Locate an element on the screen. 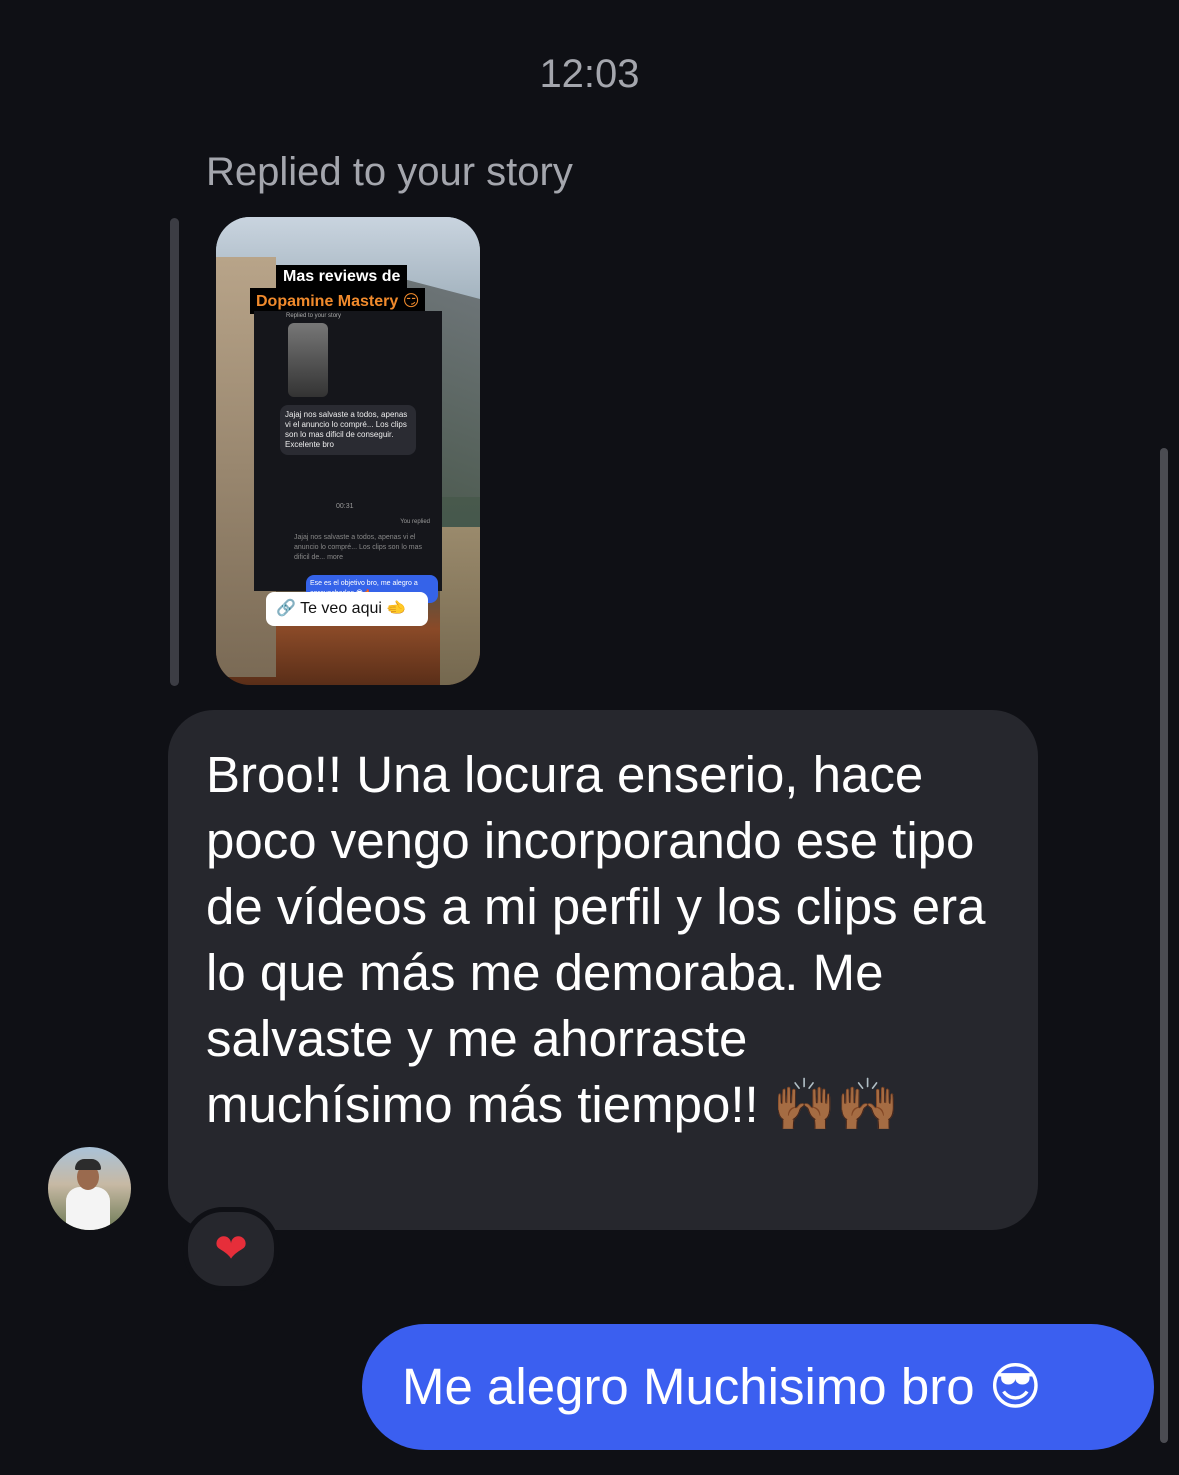  outgoing-message-bubble: Me alegro Muchisimo bro 😎 is located at coordinates (758, 1387).